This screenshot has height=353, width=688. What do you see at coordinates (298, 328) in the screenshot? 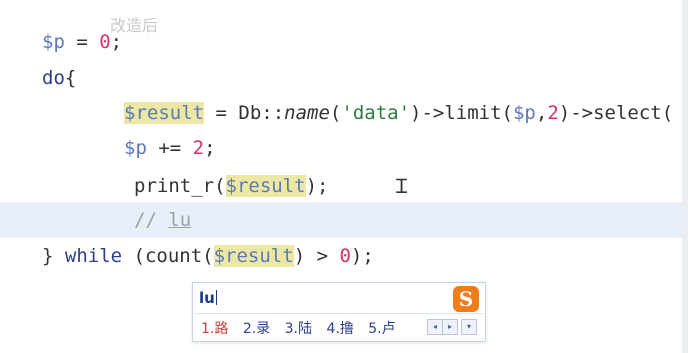
I see `ime-candidate-3: 3.陆` at bounding box center [298, 328].